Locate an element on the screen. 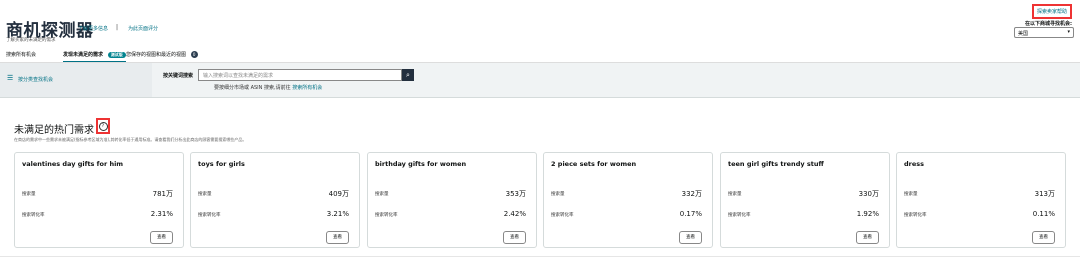 The width and height of the screenshot is (1080, 269). keyword-search-label: 按关键词搜索 is located at coordinates (178, 76).